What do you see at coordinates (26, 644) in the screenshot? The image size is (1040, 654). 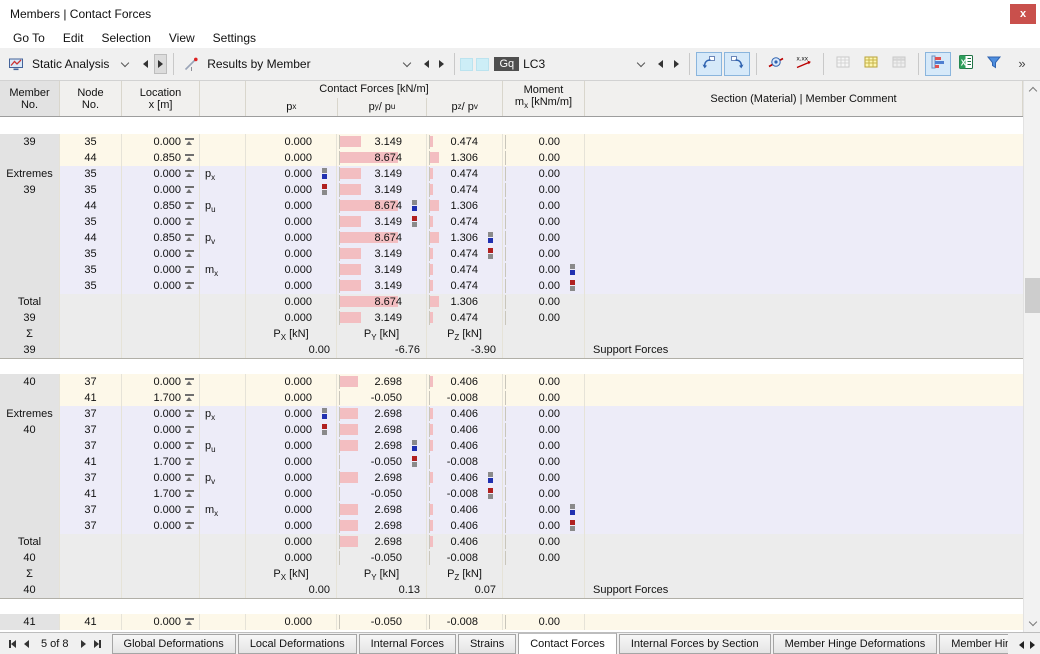 I see `pager-prev-button` at bounding box center [26, 644].